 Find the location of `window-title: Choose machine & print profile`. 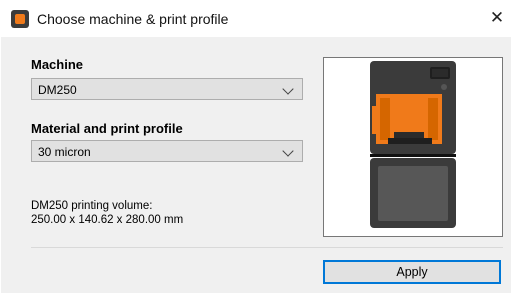

window-title: Choose machine & print profile is located at coordinates (133, 19).